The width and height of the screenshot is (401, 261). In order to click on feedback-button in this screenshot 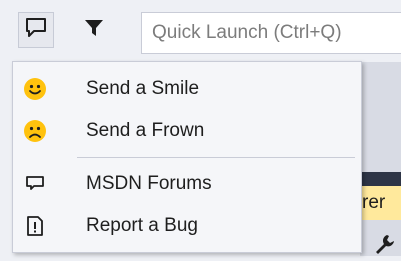, I will do `click(36, 30)`.